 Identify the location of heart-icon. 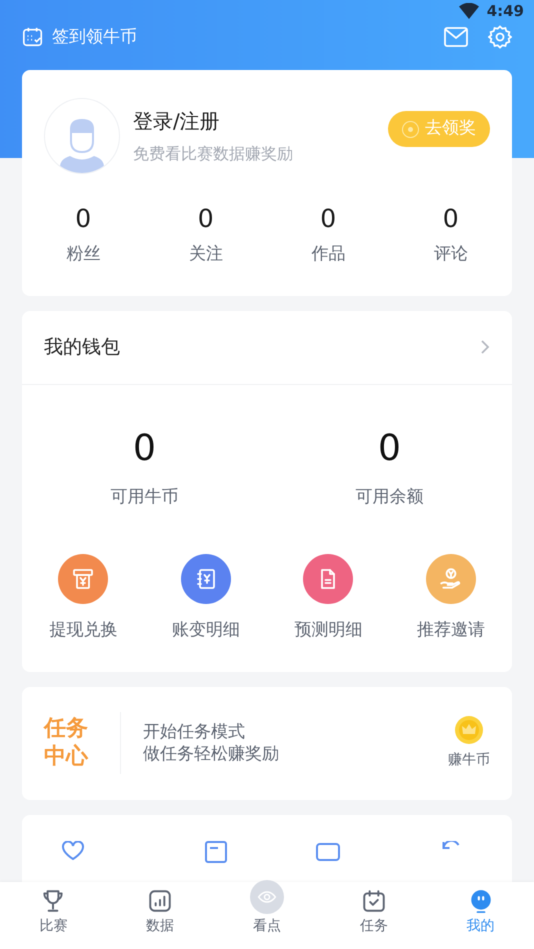
(73, 850).